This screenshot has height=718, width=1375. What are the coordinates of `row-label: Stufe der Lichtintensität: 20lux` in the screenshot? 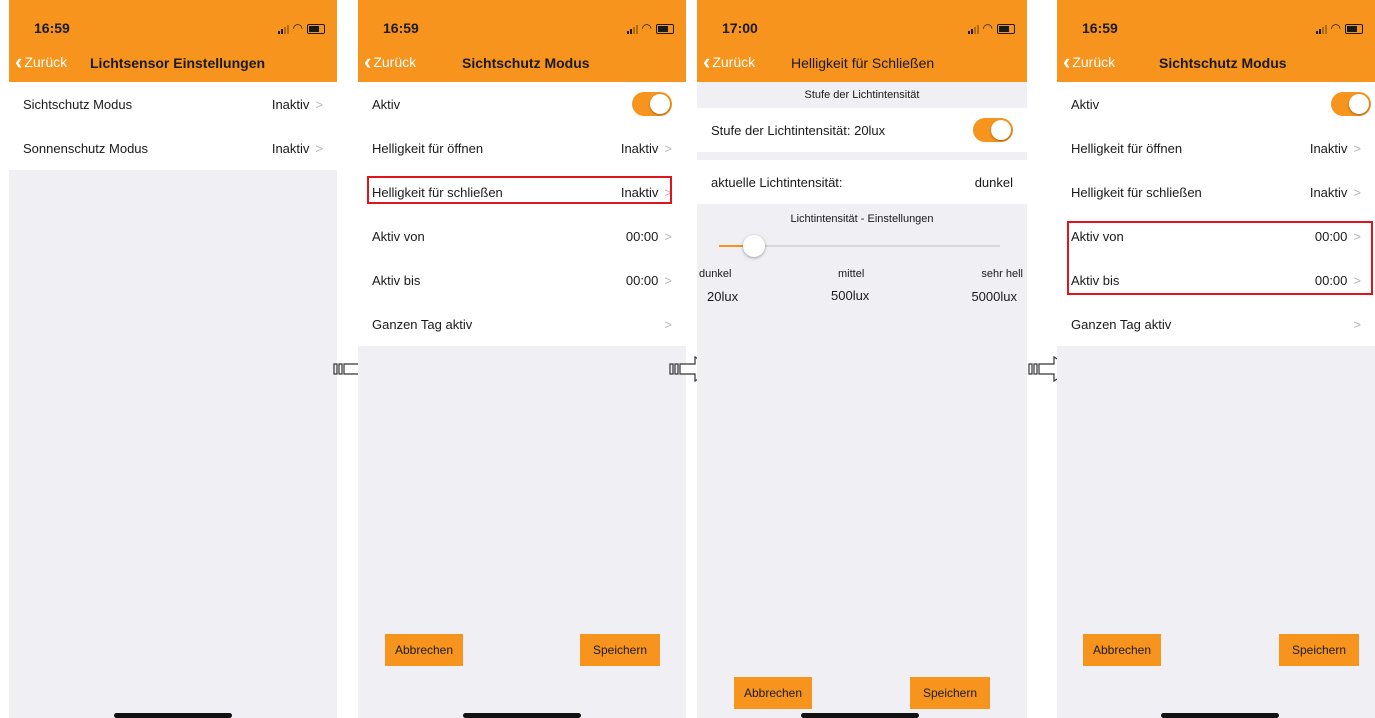 It's located at (798, 130).